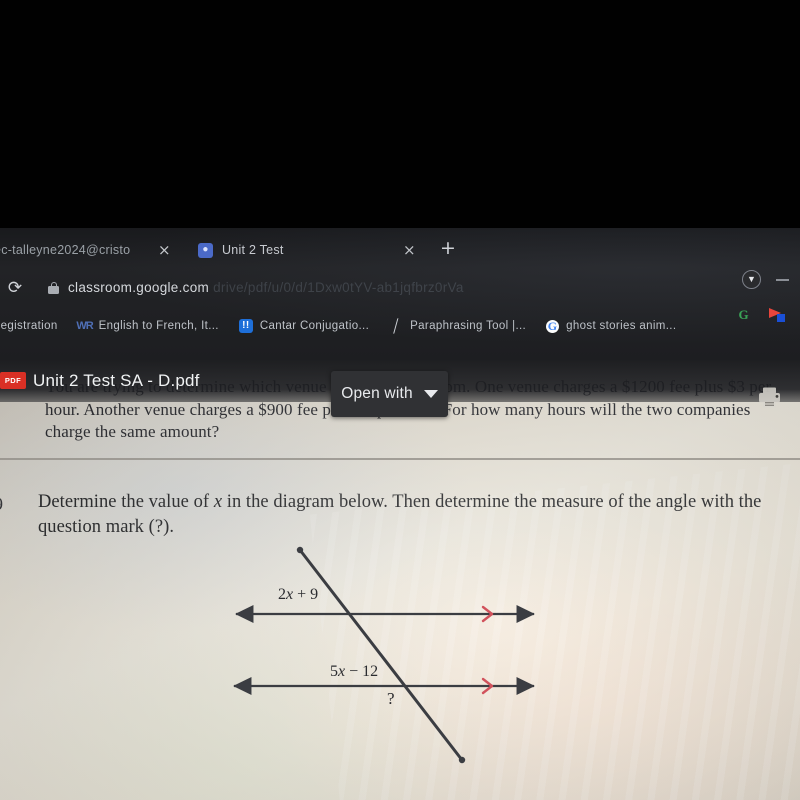 The image size is (800, 800). Describe the element at coordinates (253, 250) in the screenshot. I see `tab-title: Unit 2 Test` at that location.